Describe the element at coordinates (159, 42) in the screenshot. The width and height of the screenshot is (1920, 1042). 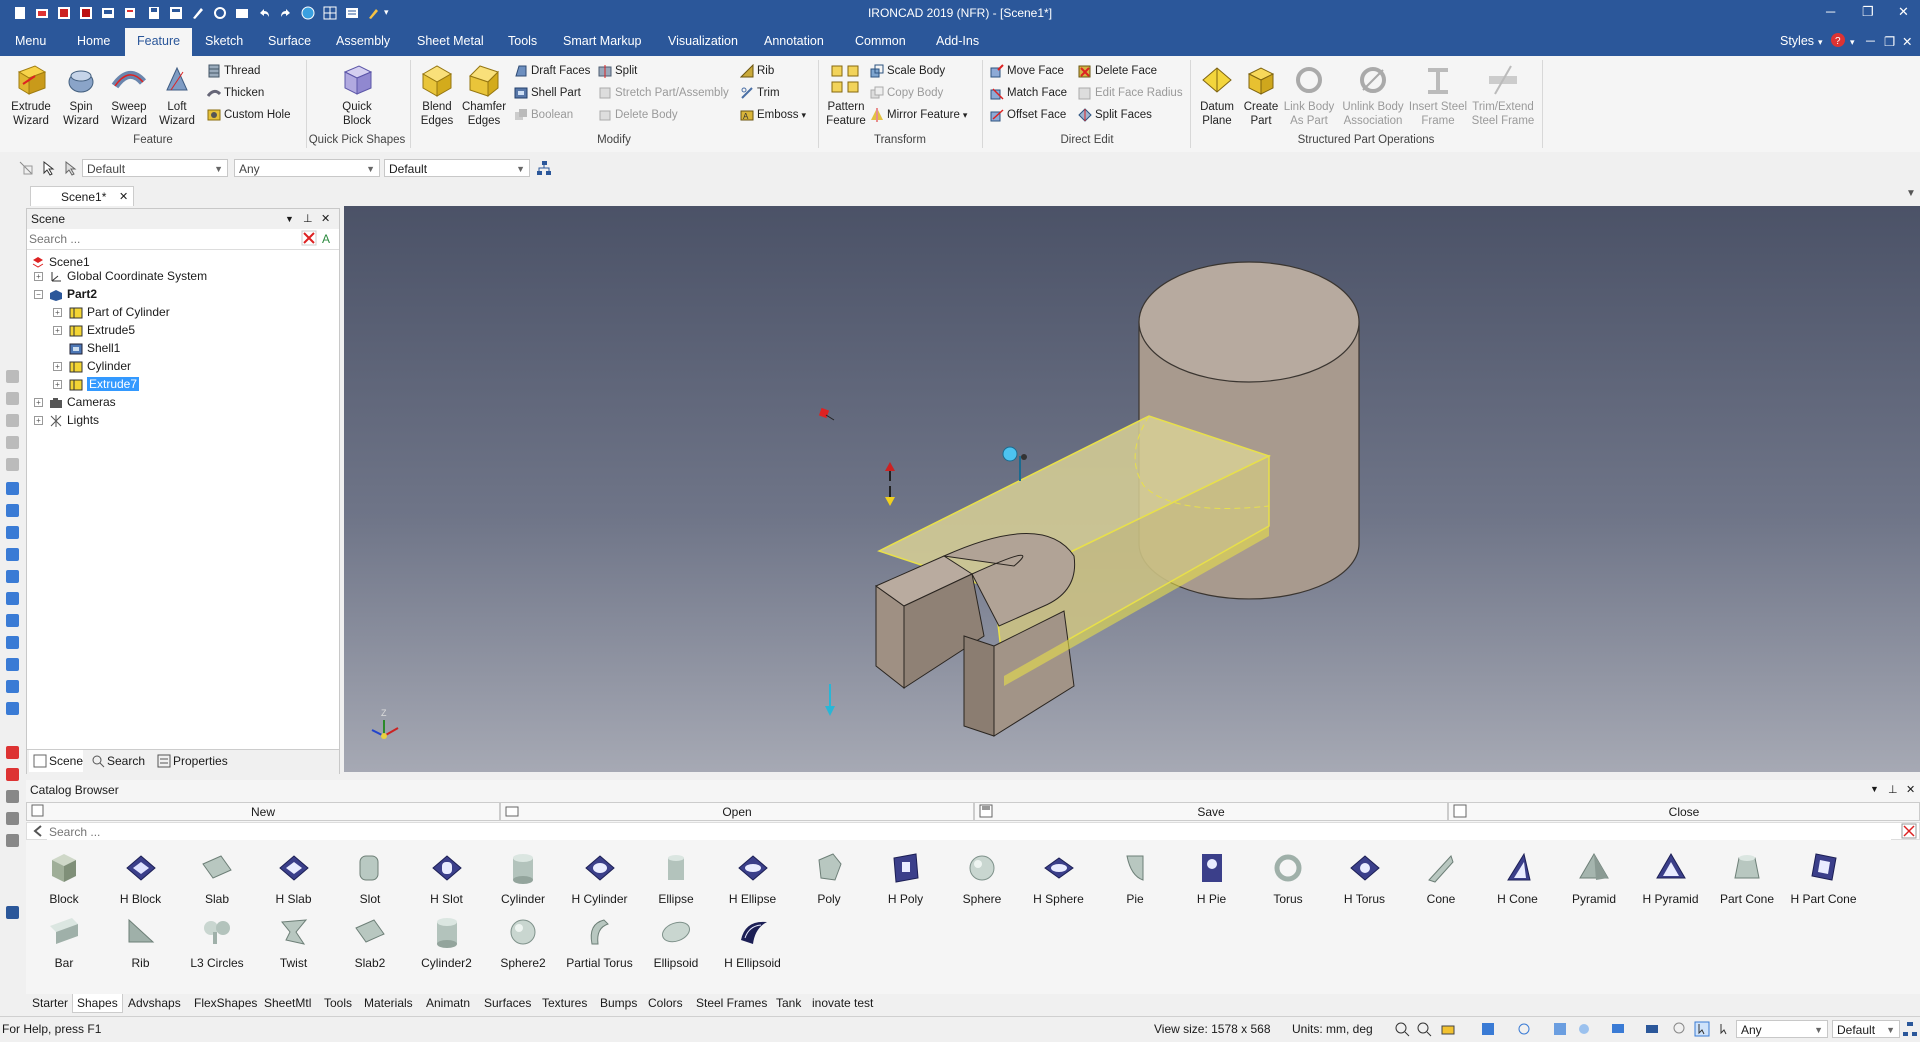
I see `tab-feature: Feature` at that location.